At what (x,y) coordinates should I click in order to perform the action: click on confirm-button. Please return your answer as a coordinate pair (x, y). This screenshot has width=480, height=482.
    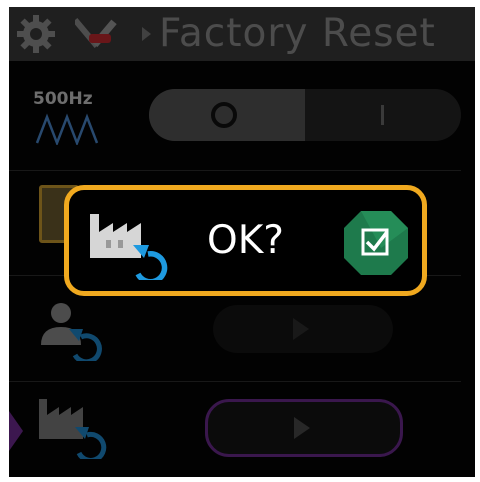
    Looking at the image, I should click on (376, 243).